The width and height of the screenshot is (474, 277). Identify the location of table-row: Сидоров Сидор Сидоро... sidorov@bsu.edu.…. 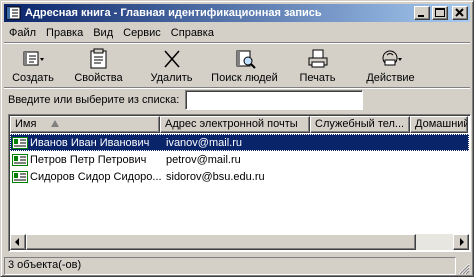
(239, 176).